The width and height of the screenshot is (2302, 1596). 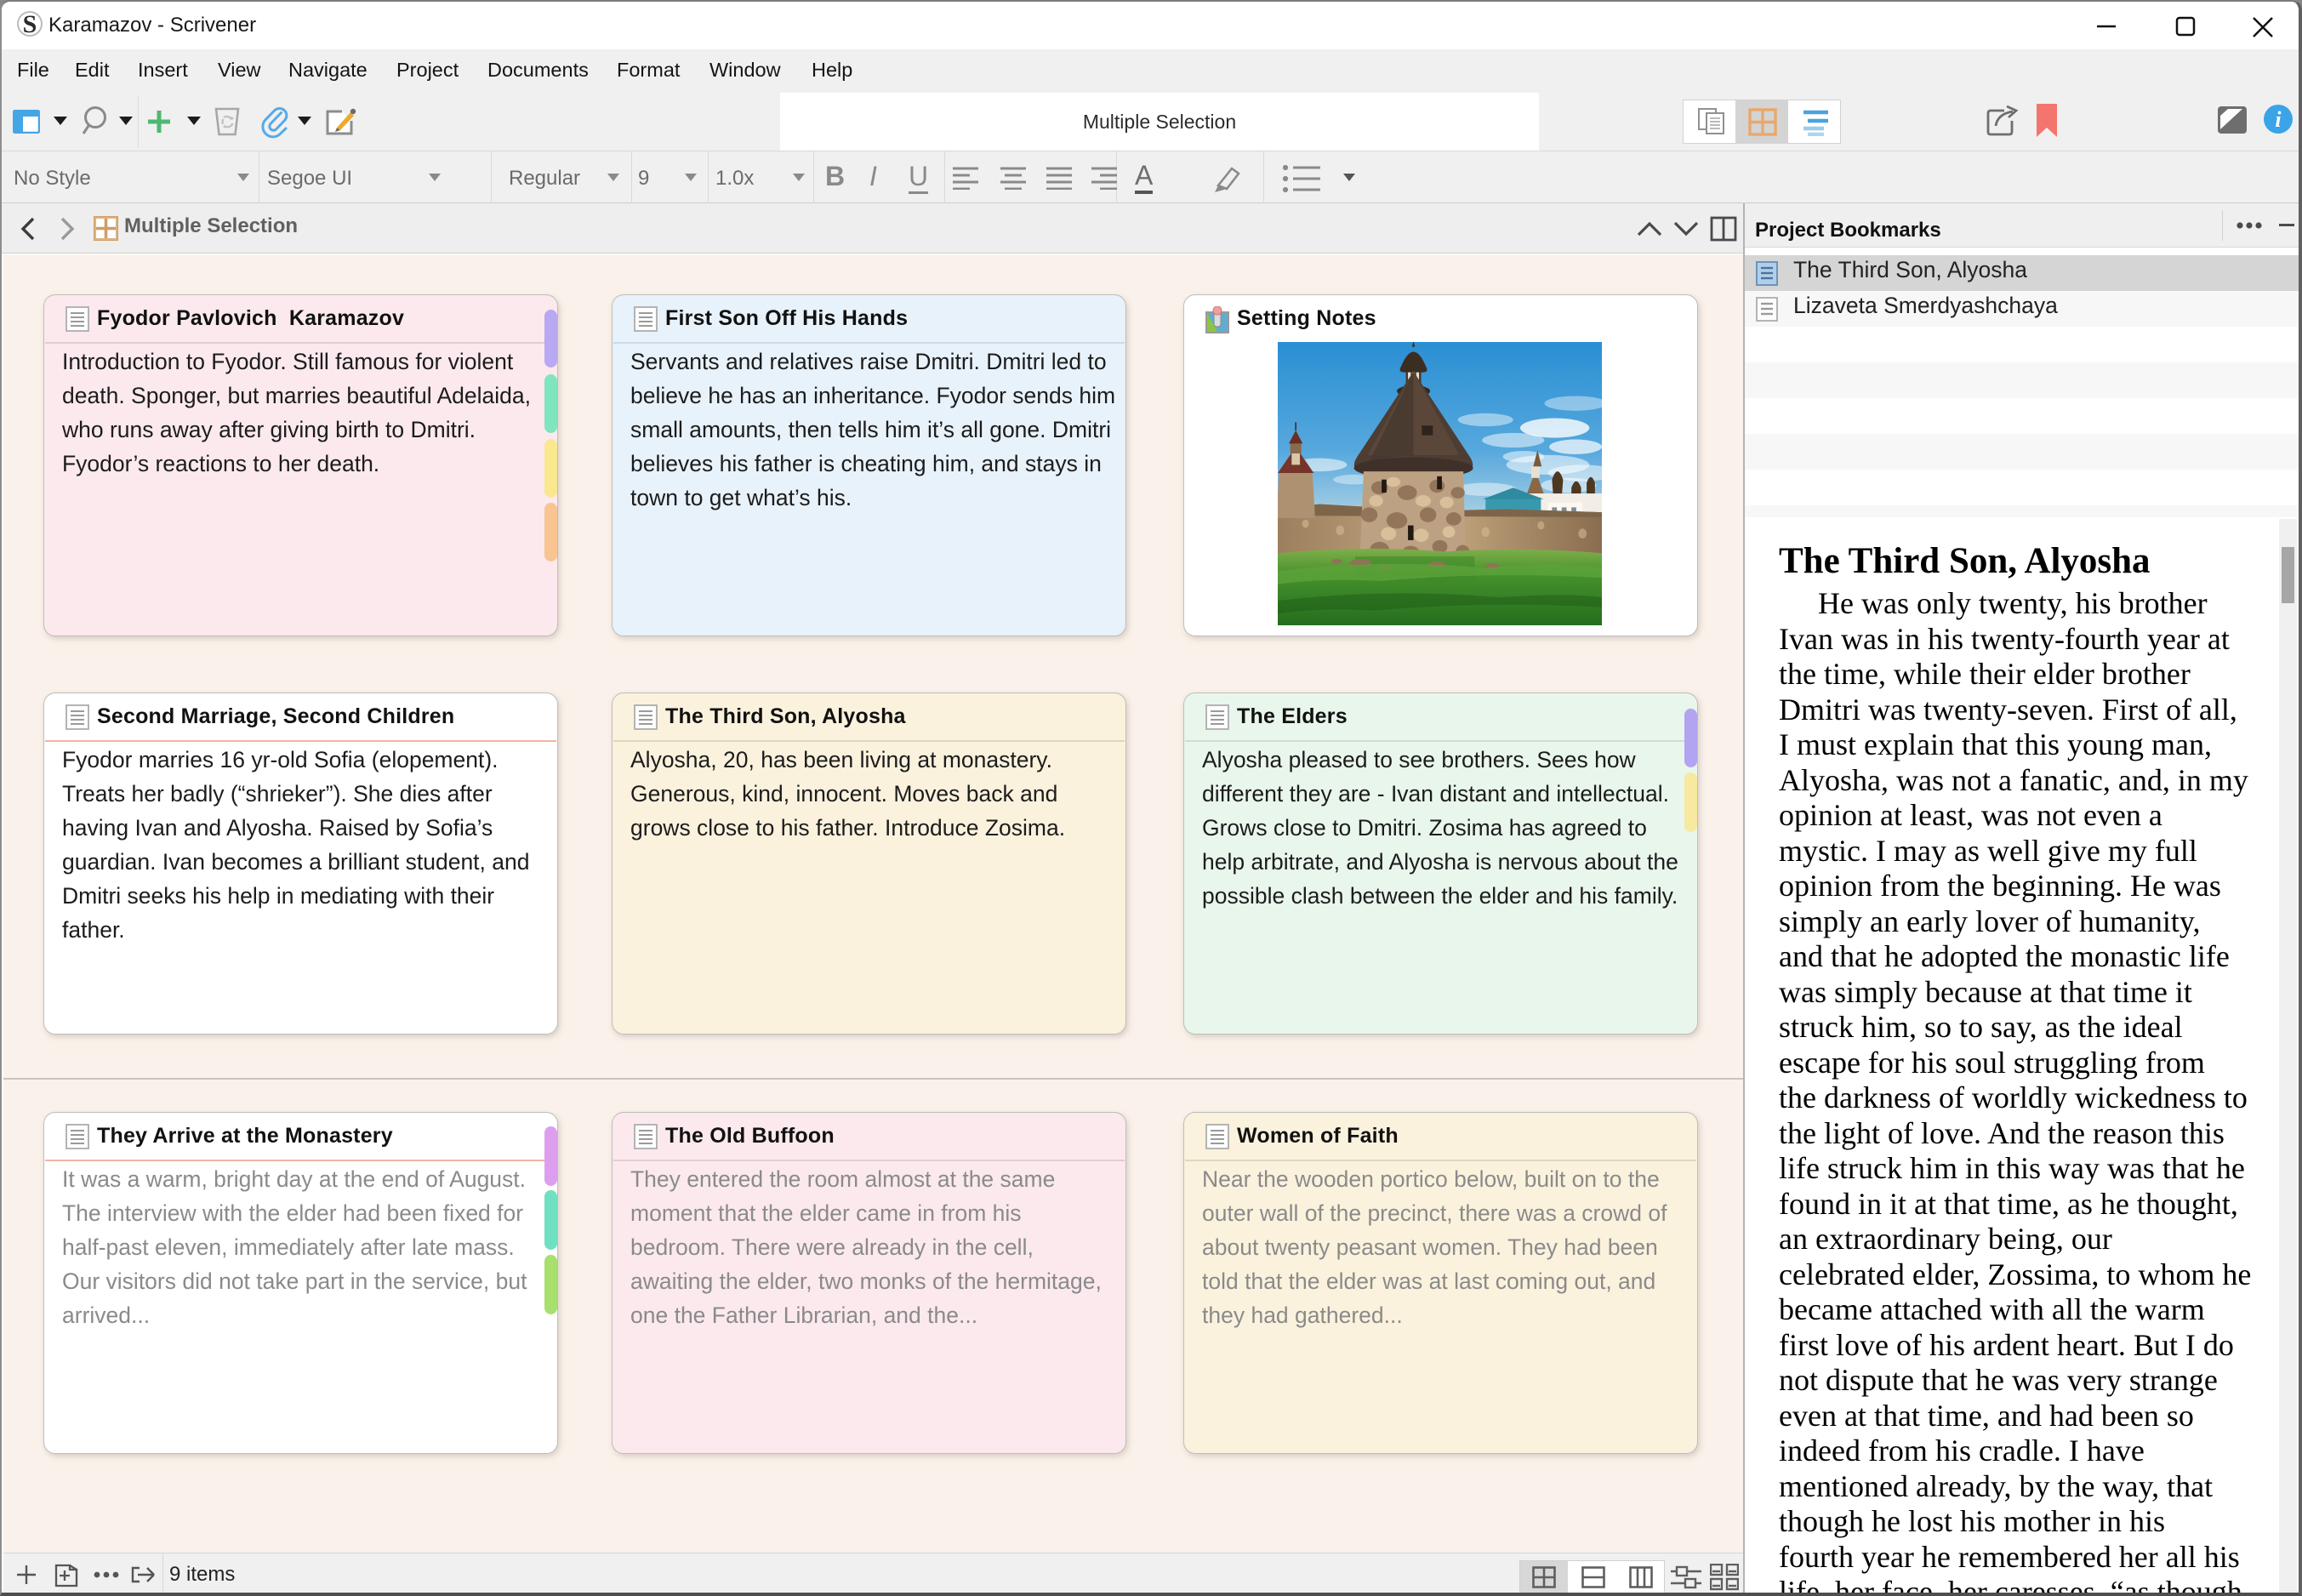 What do you see at coordinates (2278, 119) in the screenshot?
I see `svg-text: i` at bounding box center [2278, 119].